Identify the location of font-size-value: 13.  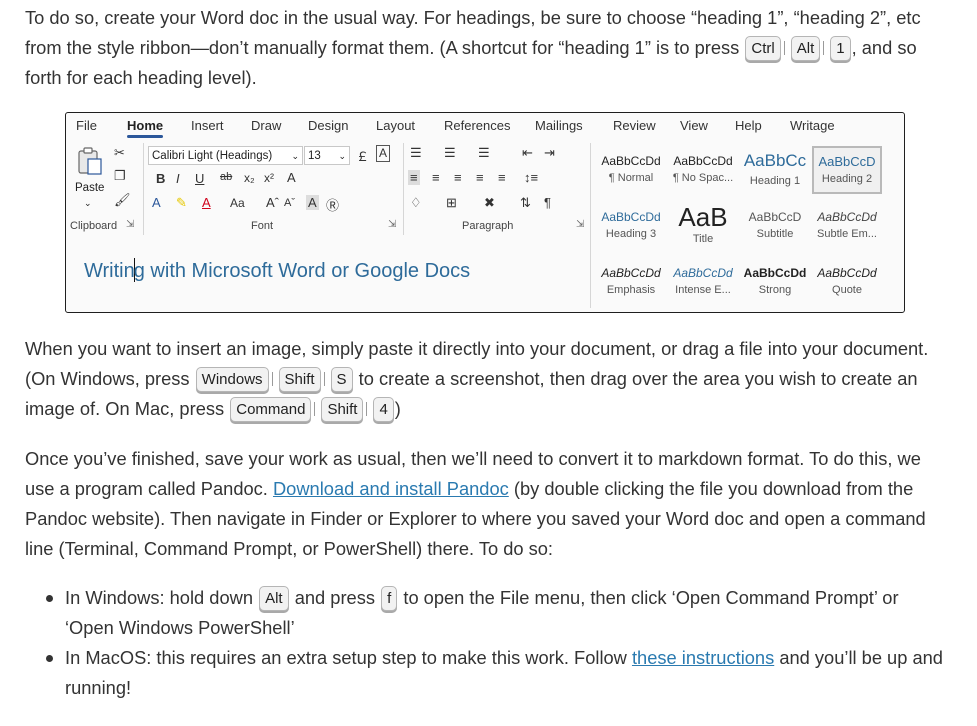
(314, 156).